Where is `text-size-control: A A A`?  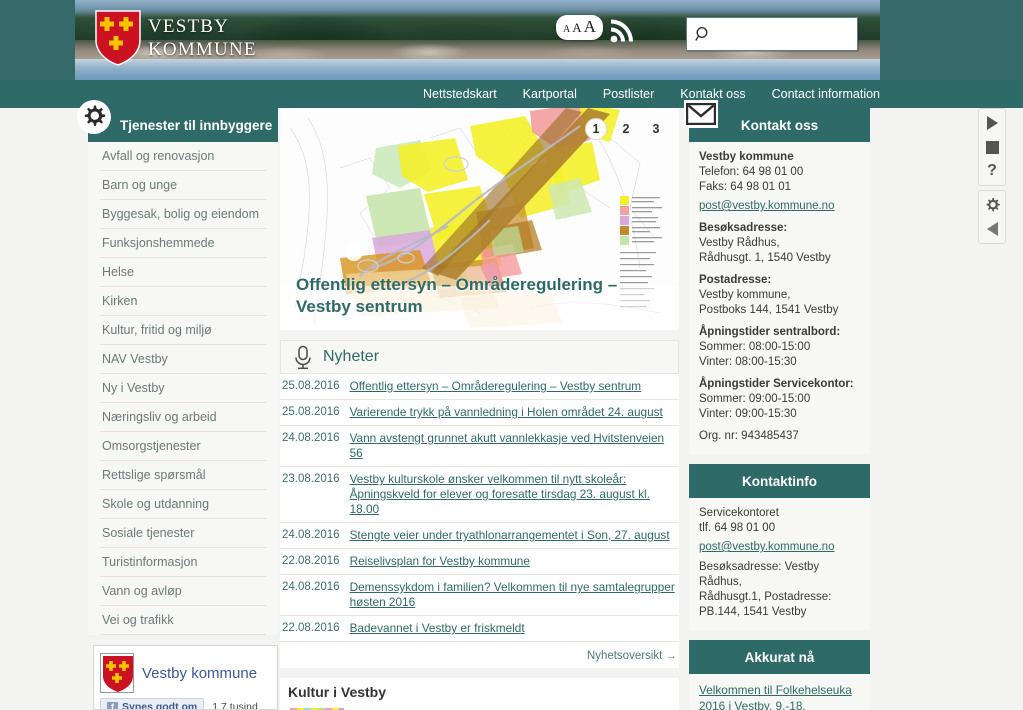 text-size-control: A A A is located at coordinates (579, 27).